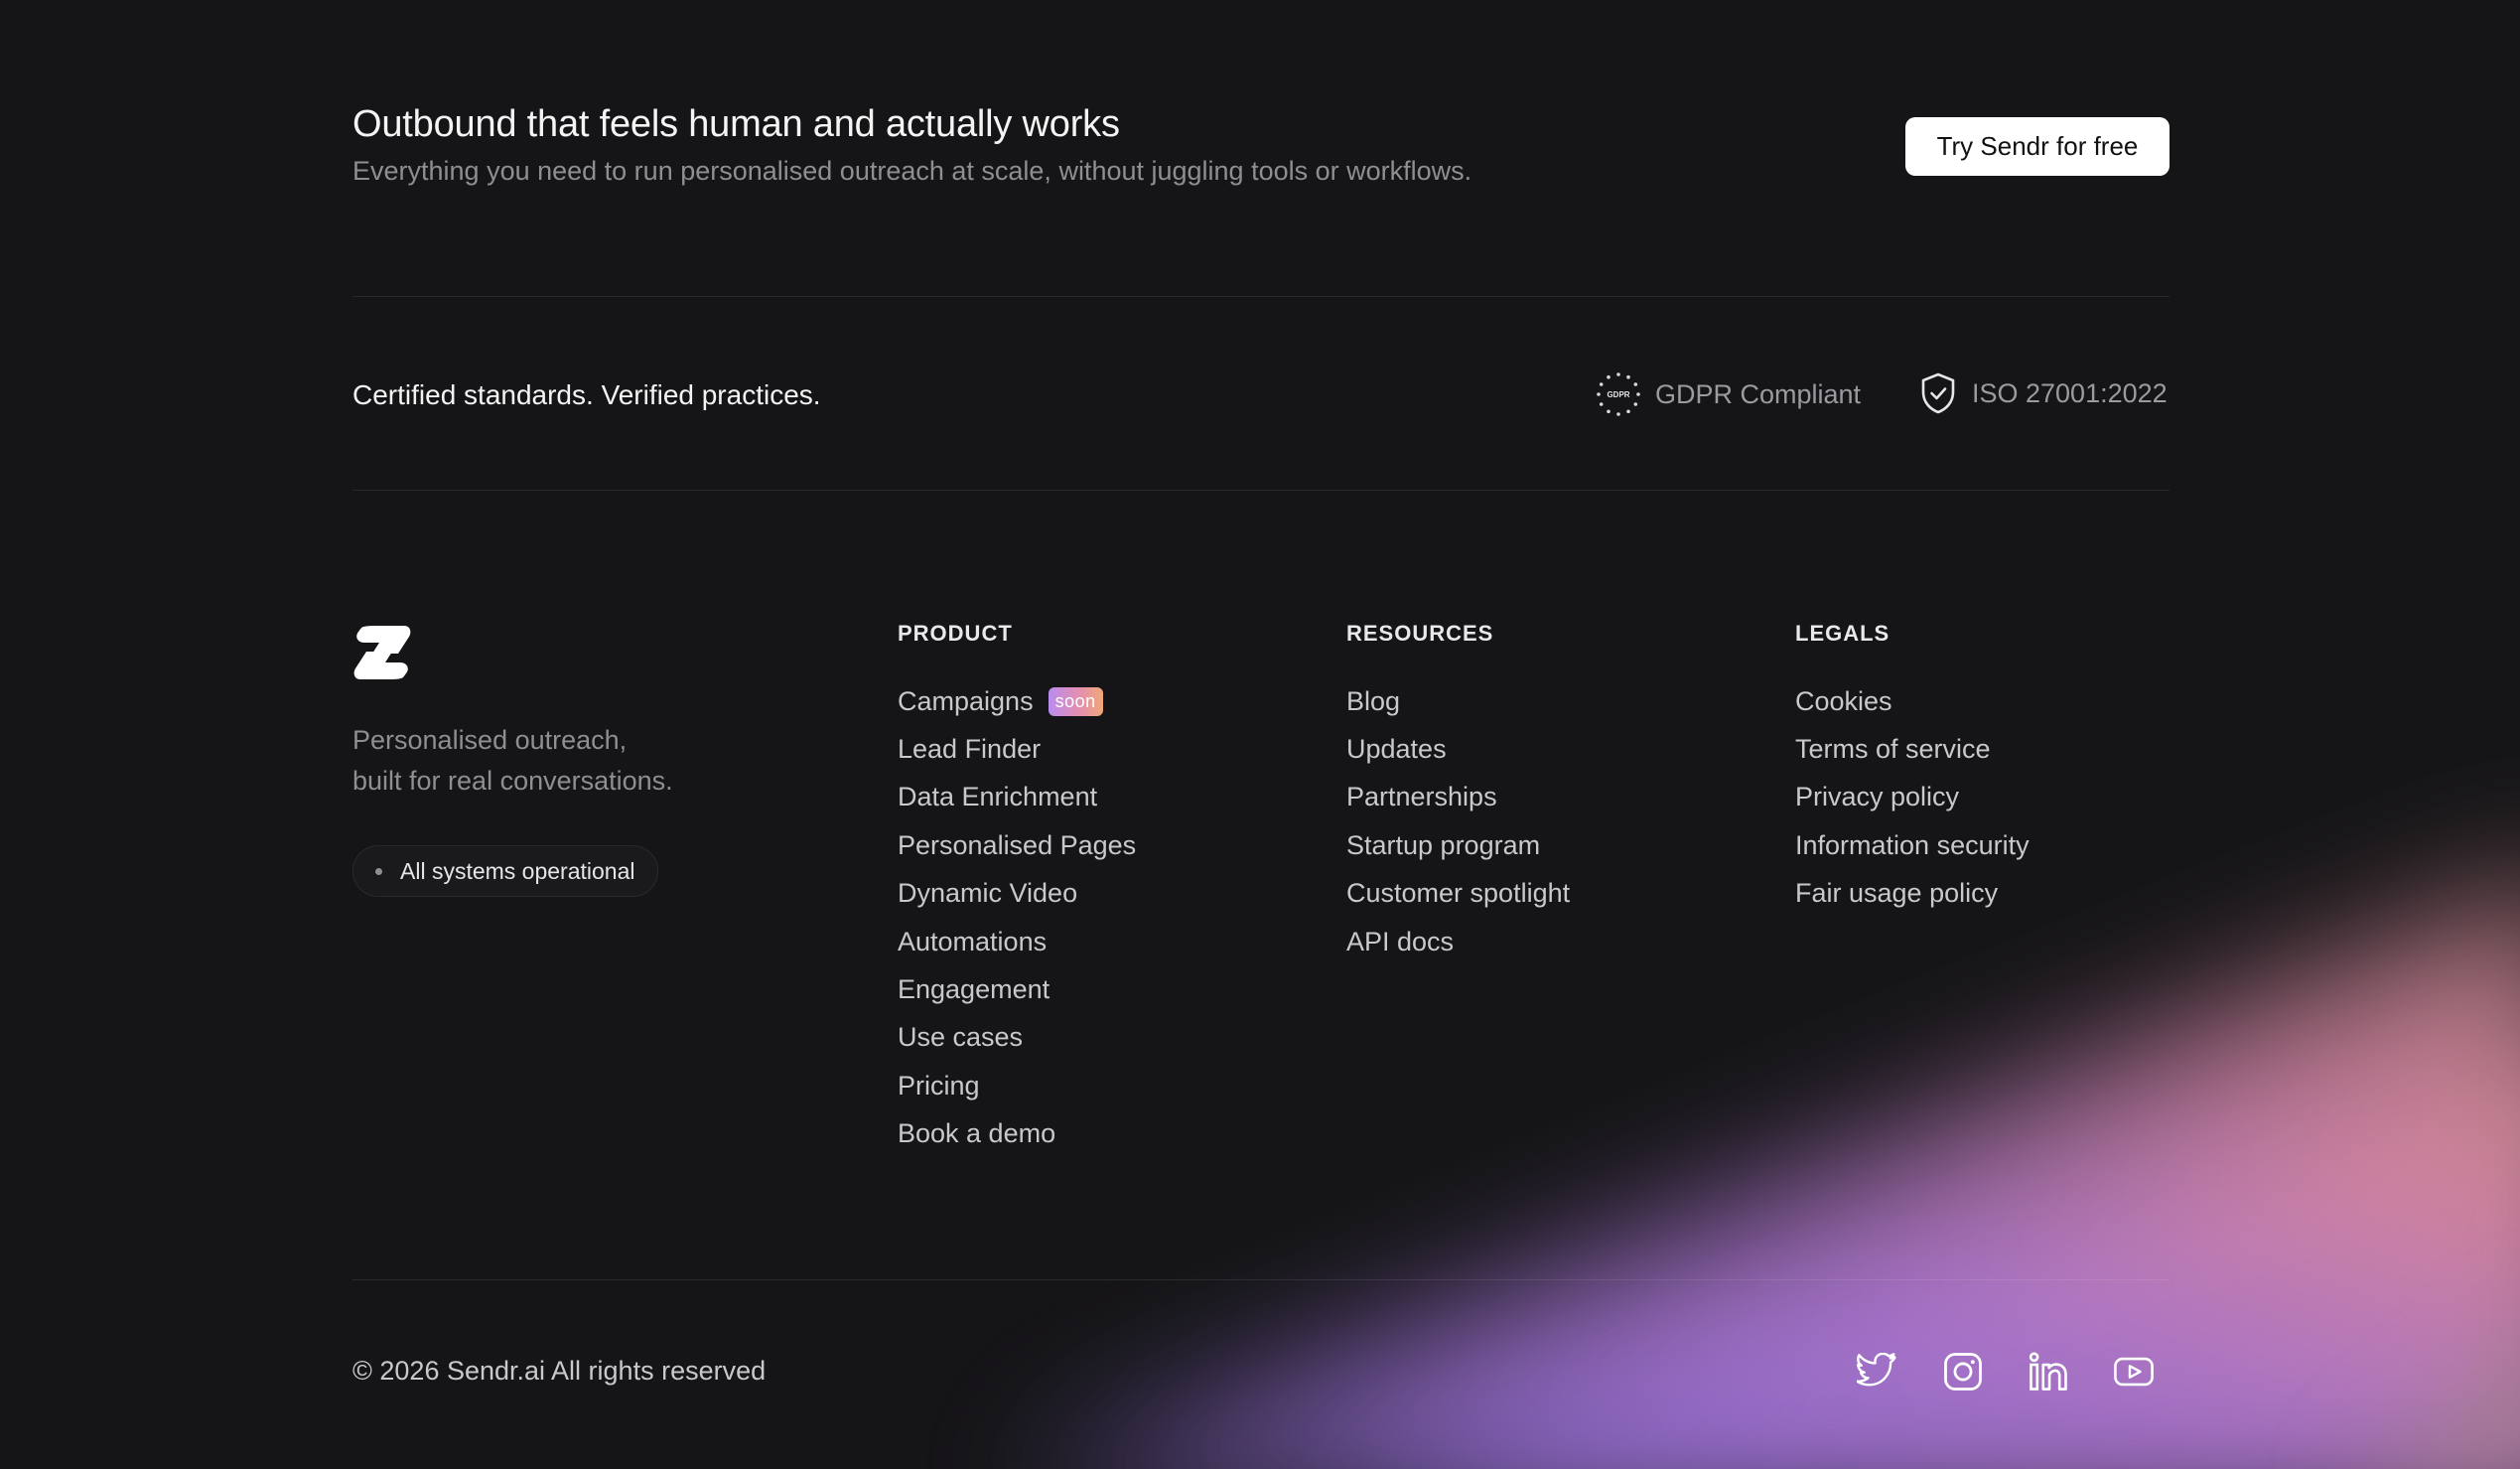 Image resolution: width=2520 pixels, height=1469 pixels. I want to click on legals-link-fair-usage: Fair usage policy, so click(1912, 894).